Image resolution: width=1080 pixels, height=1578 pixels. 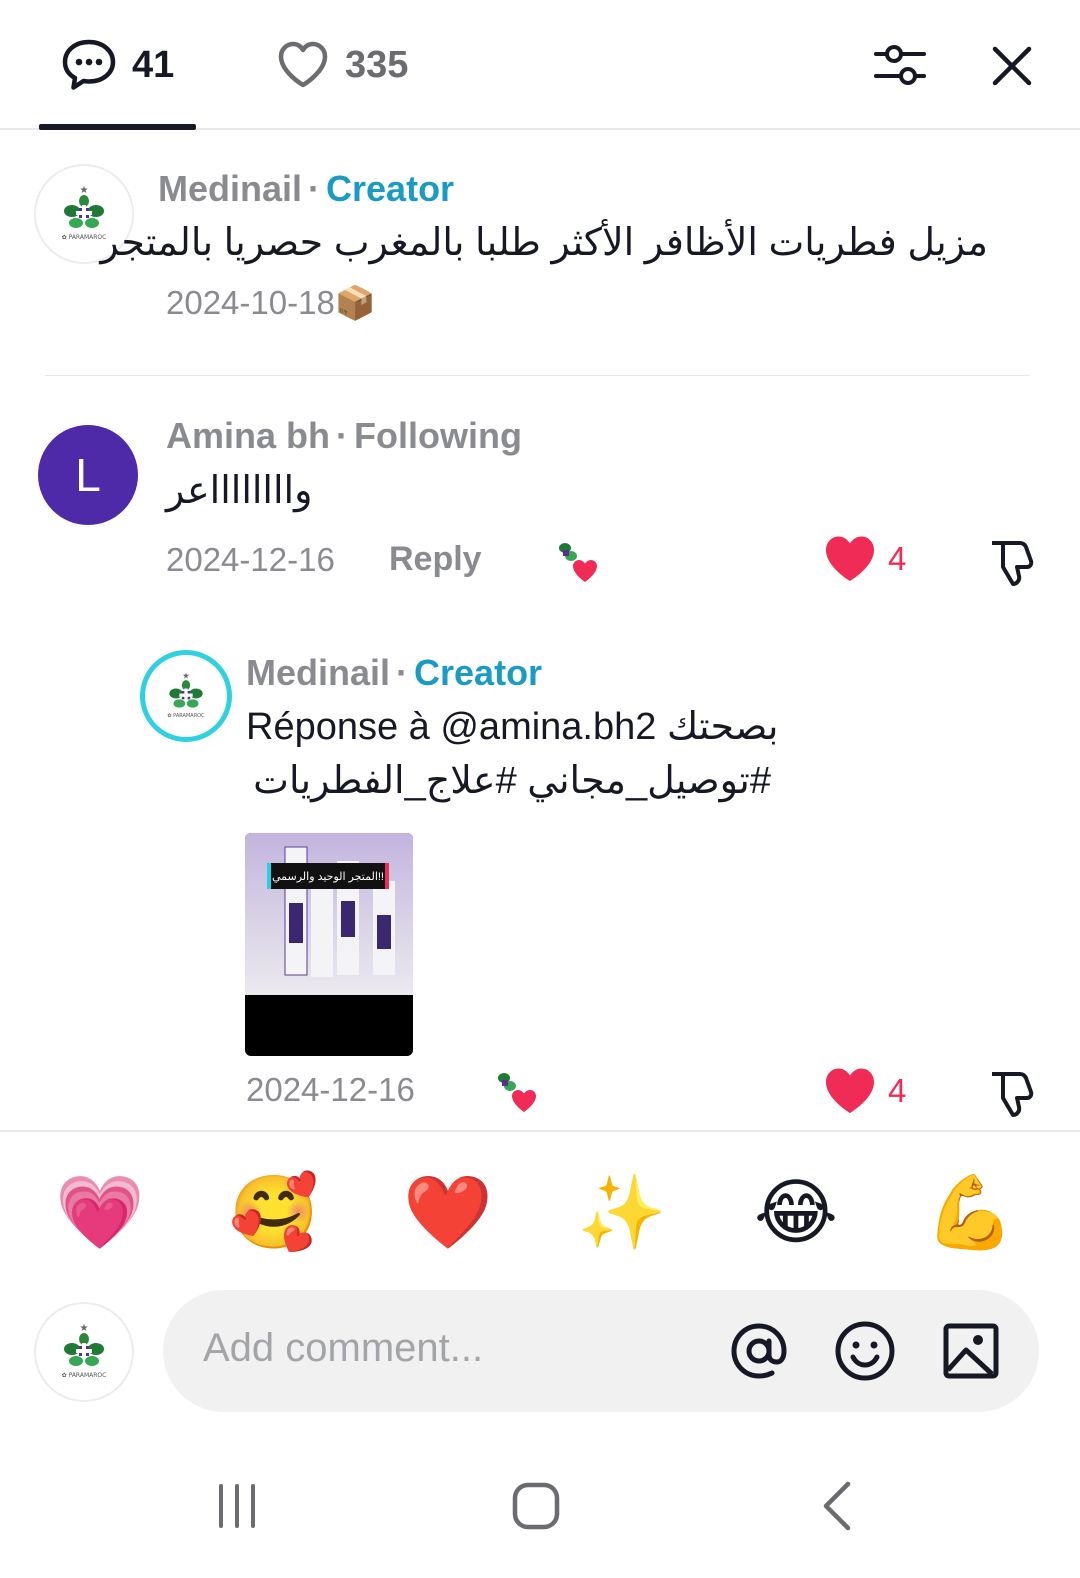 What do you see at coordinates (622, 1213) in the screenshot?
I see `emoji-sparkles: ✨` at bounding box center [622, 1213].